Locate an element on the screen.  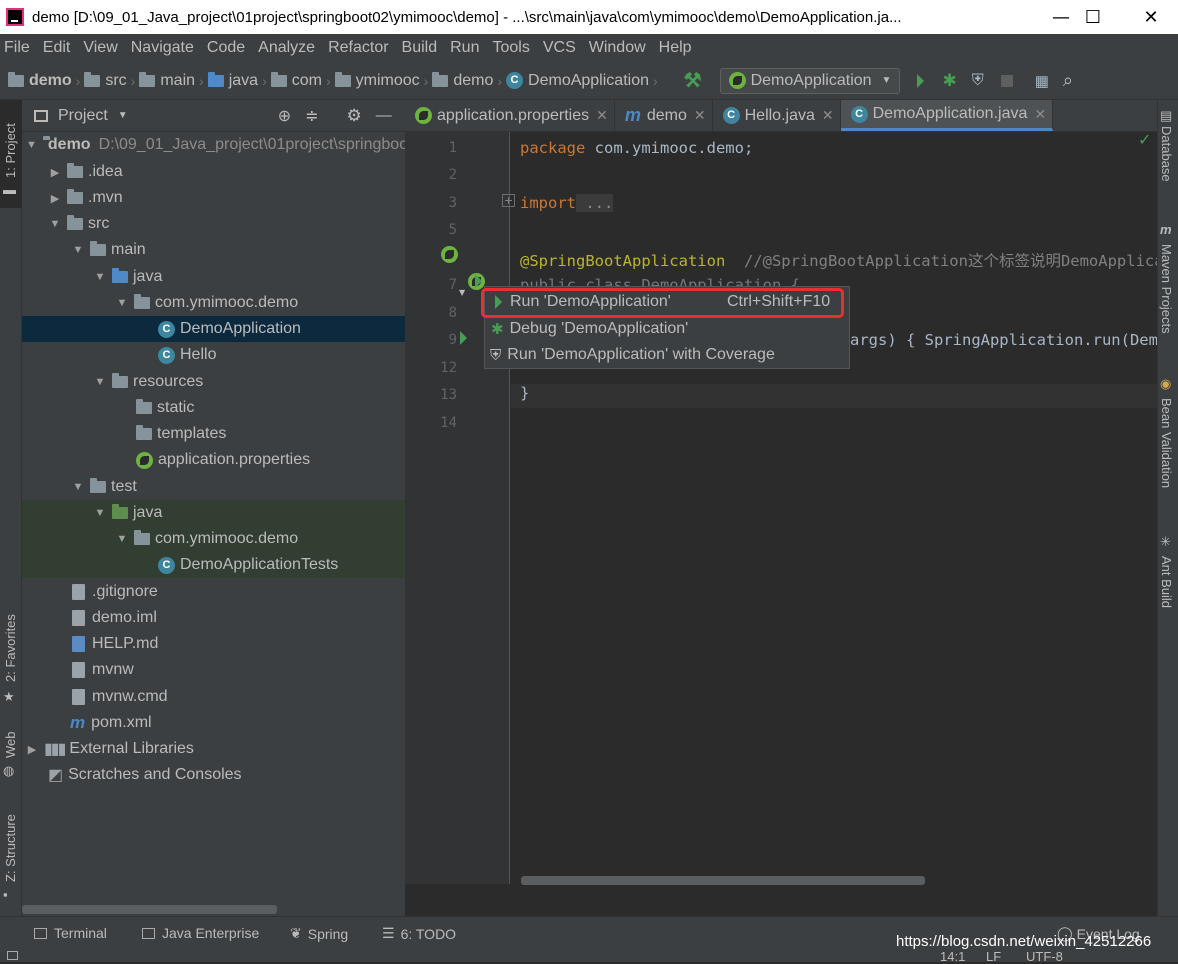
tree-node-test-package: ▼ com.ymimooc.demo is located at coordinates (213, 539).